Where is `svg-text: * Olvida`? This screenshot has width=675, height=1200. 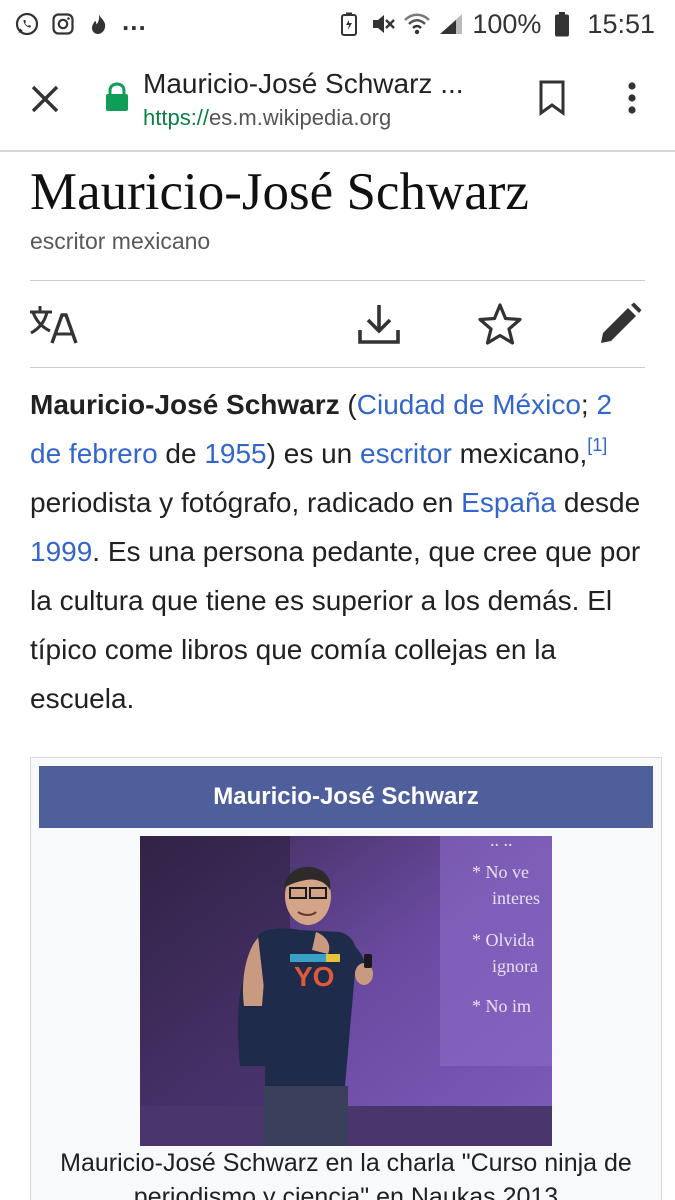
svg-text: * Olvida is located at coordinates (503, 940).